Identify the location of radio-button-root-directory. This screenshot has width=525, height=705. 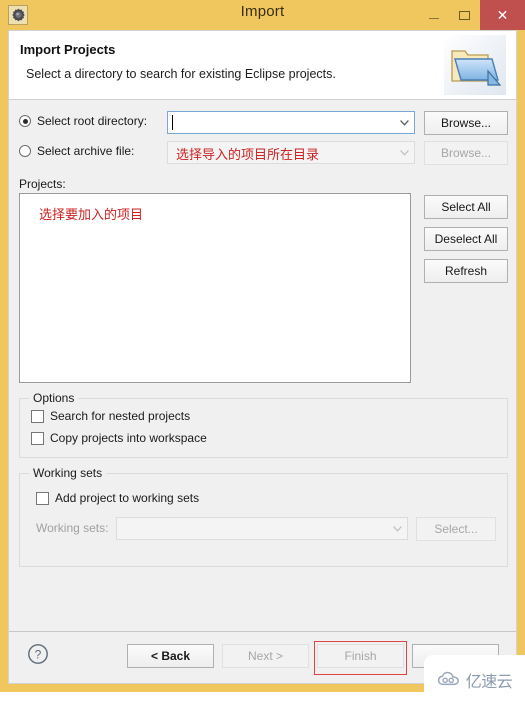
(25, 121).